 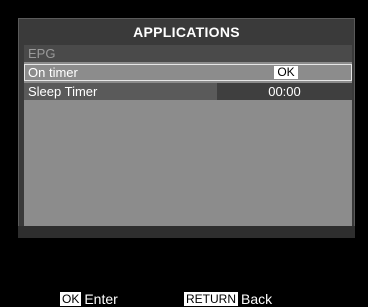 I want to click on sleep-timer-value: 00:00, so click(x=284, y=91).